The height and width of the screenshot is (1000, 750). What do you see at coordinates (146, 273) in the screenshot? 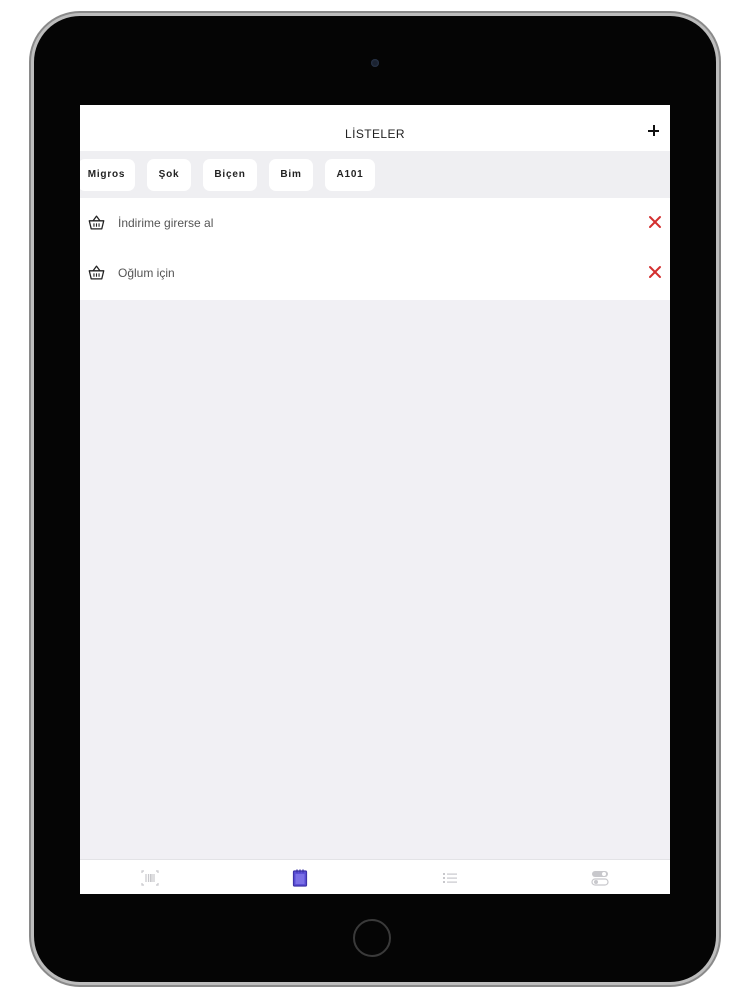
I see `list-item-label: Oğlum için` at bounding box center [146, 273].